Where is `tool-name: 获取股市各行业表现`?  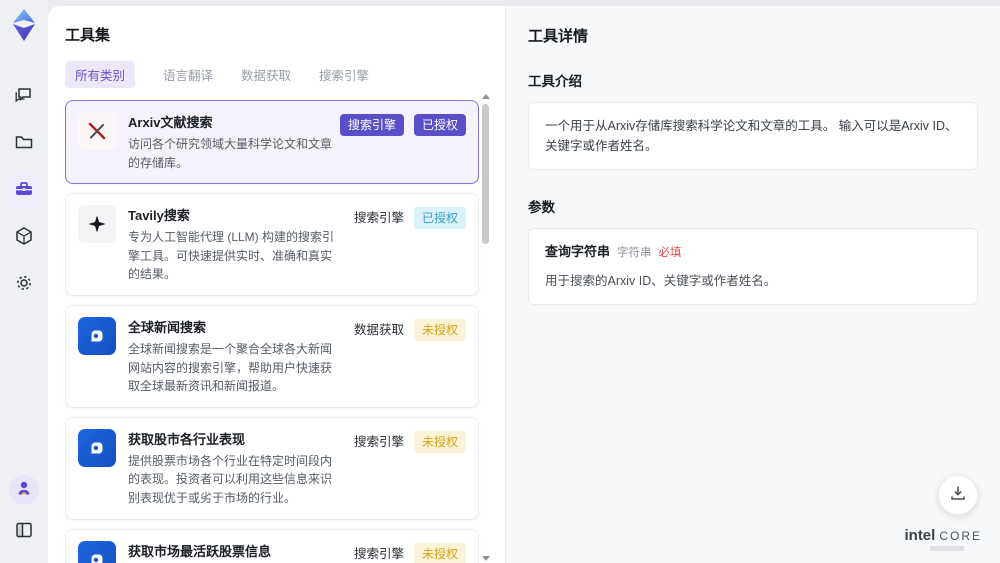 tool-name: 获取股市各行业表现 is located at coordinates (187, 439).